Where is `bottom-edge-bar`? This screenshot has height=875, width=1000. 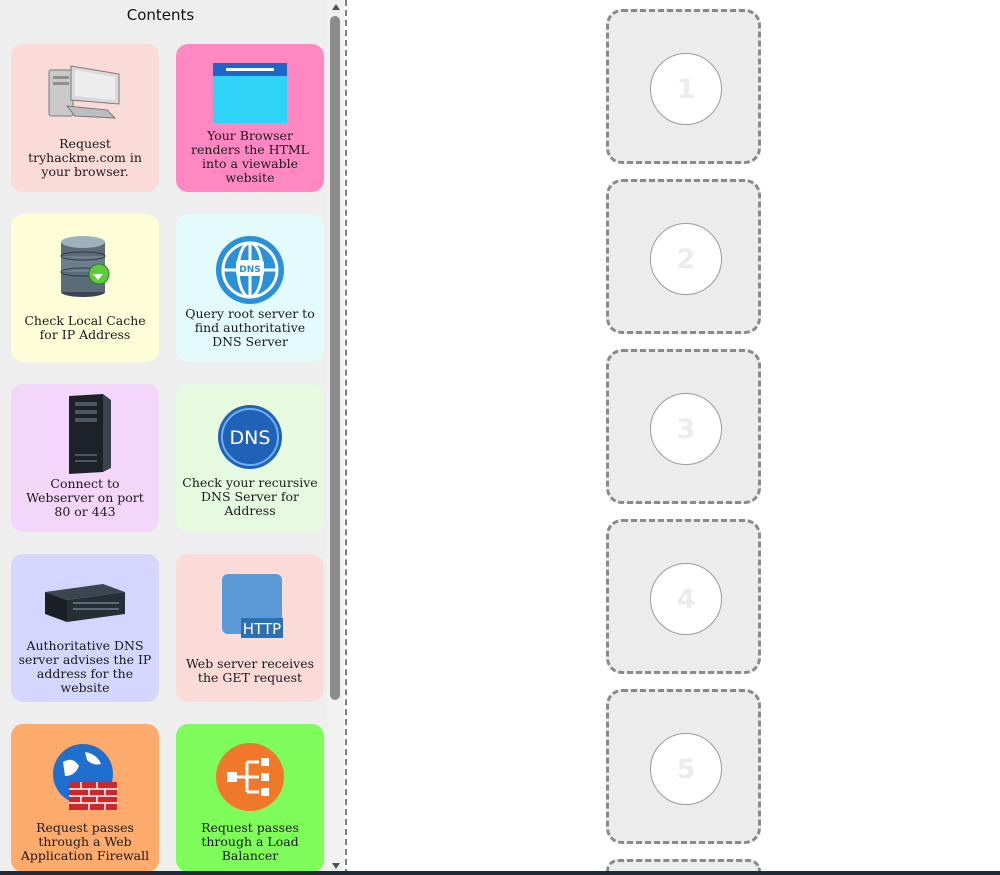
bottom-edge-bar is located at coordinates (500, 873).